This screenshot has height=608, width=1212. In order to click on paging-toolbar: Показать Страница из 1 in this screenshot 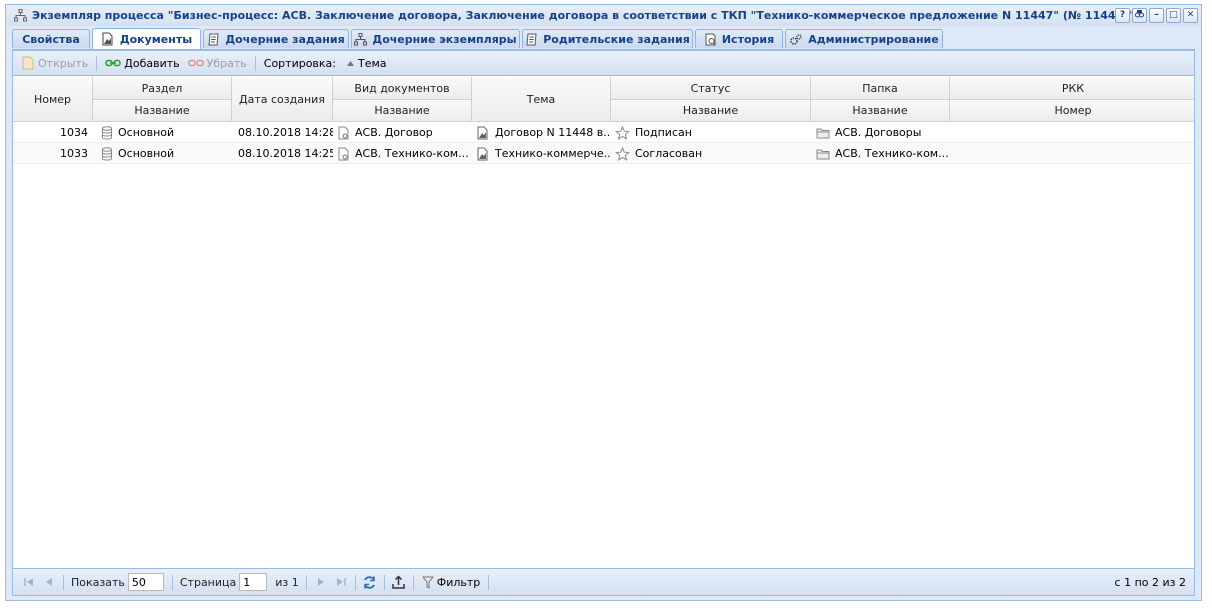, I will do `click(603, 581)`.